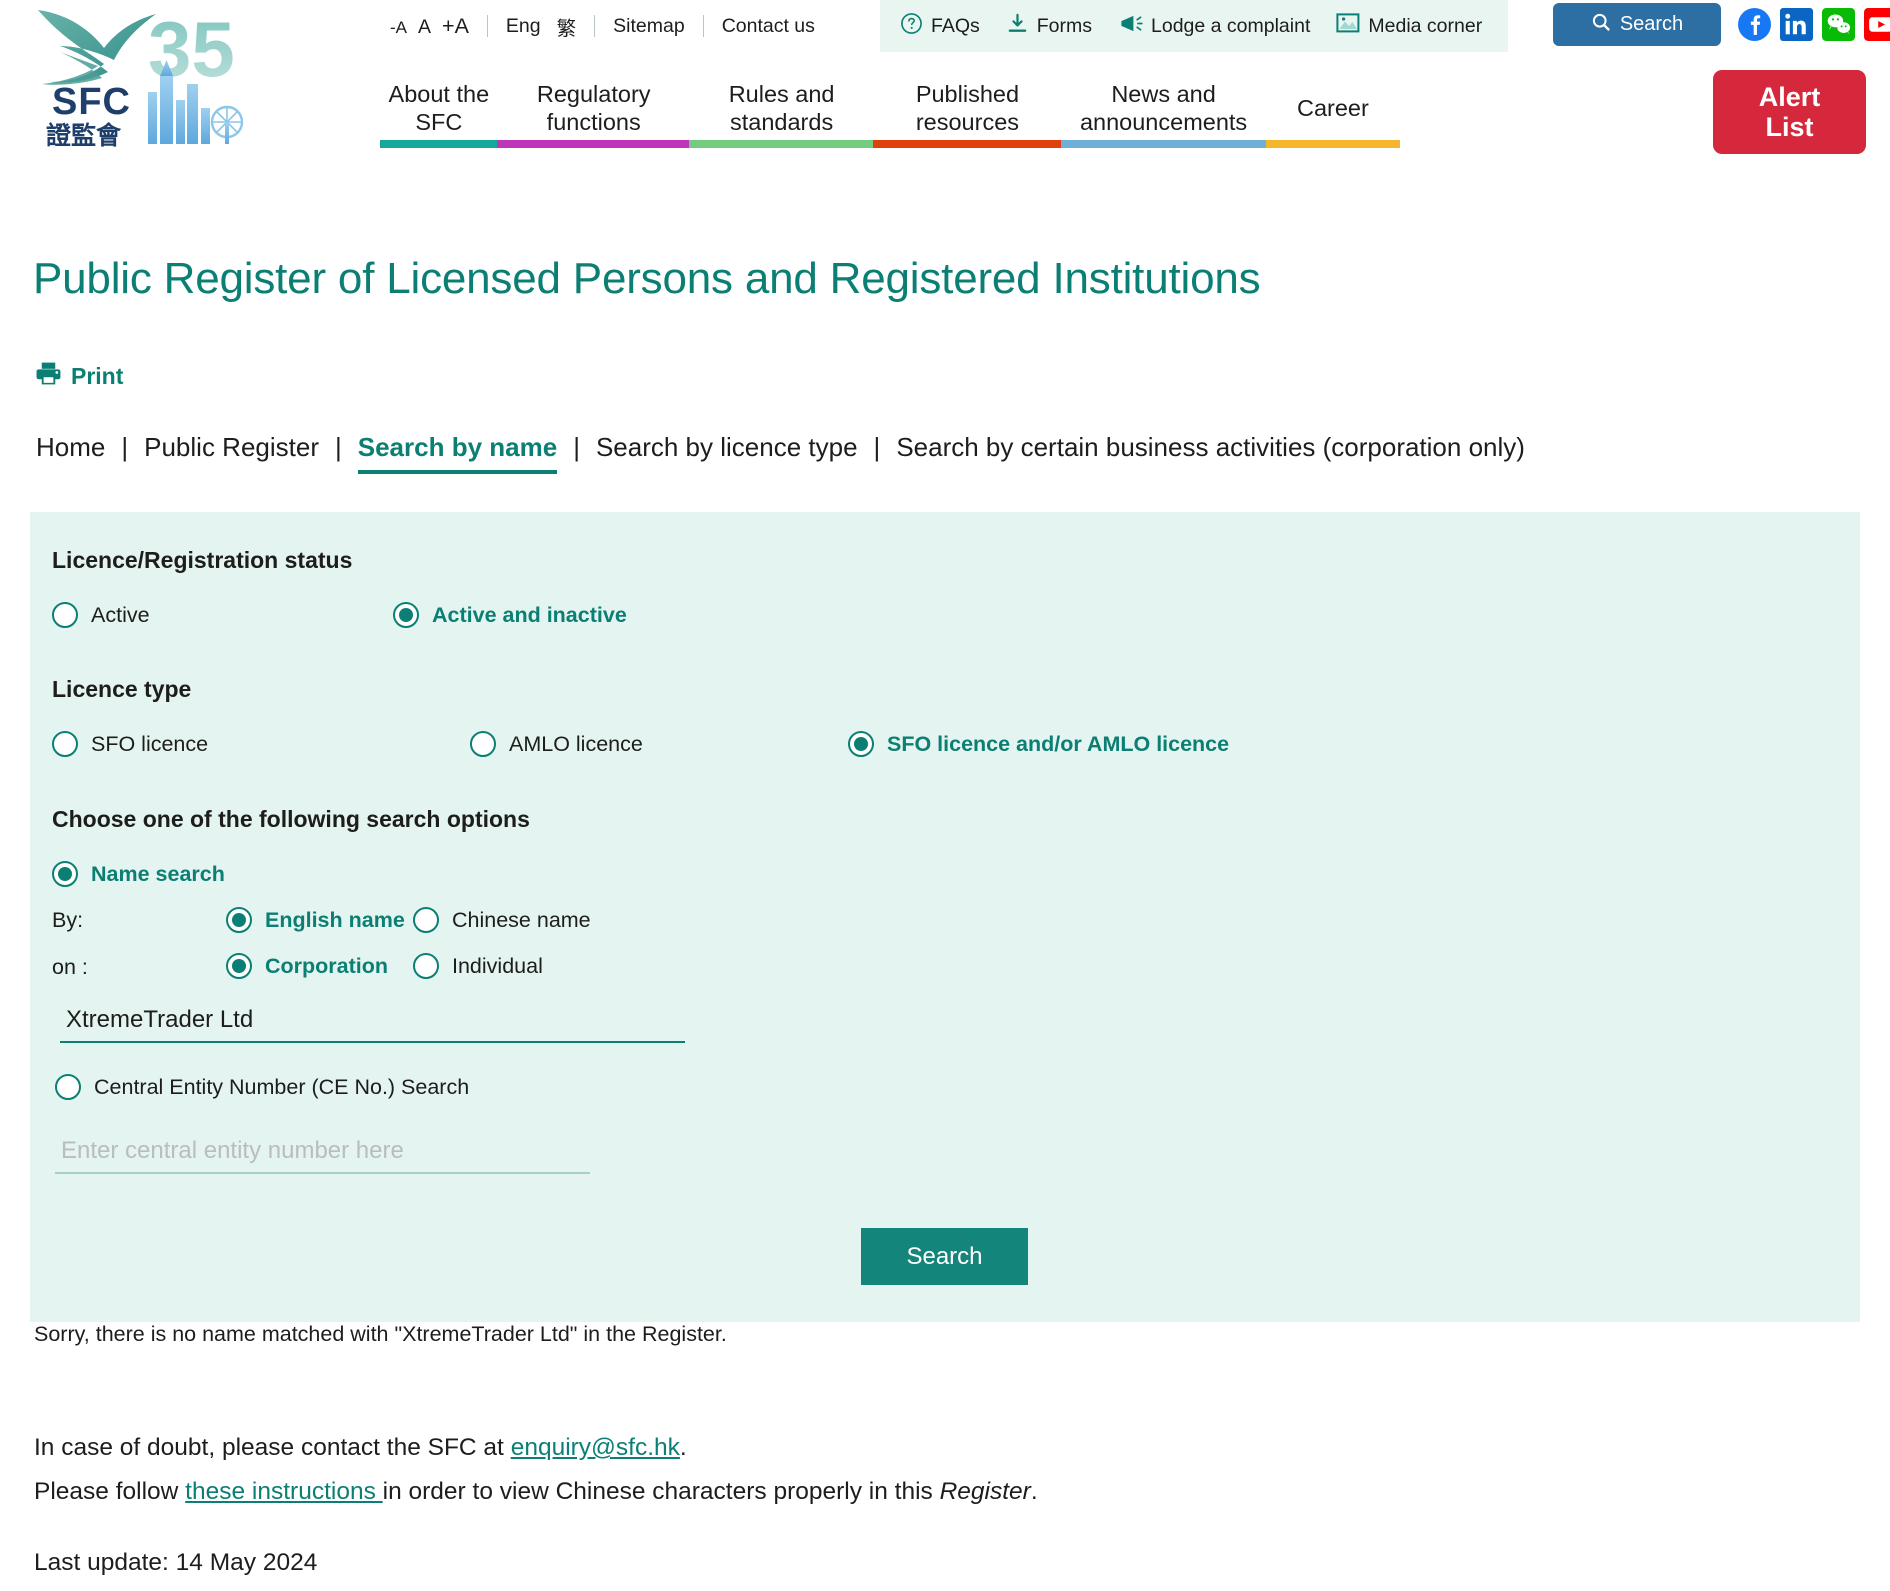 The image size is (1890, 1591). What do you see at coordinates (649, 26) in the screenshot?
I see `sitemap-link: Sitemap` at bounding box center [649, 26].